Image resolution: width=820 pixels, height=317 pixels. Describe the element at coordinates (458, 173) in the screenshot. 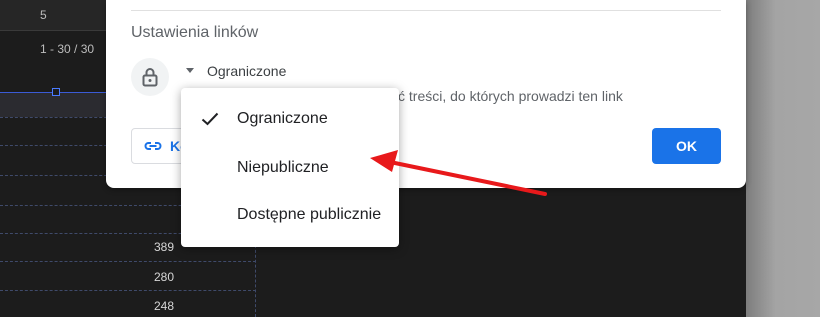

I see `annotation-arrow` at that location.